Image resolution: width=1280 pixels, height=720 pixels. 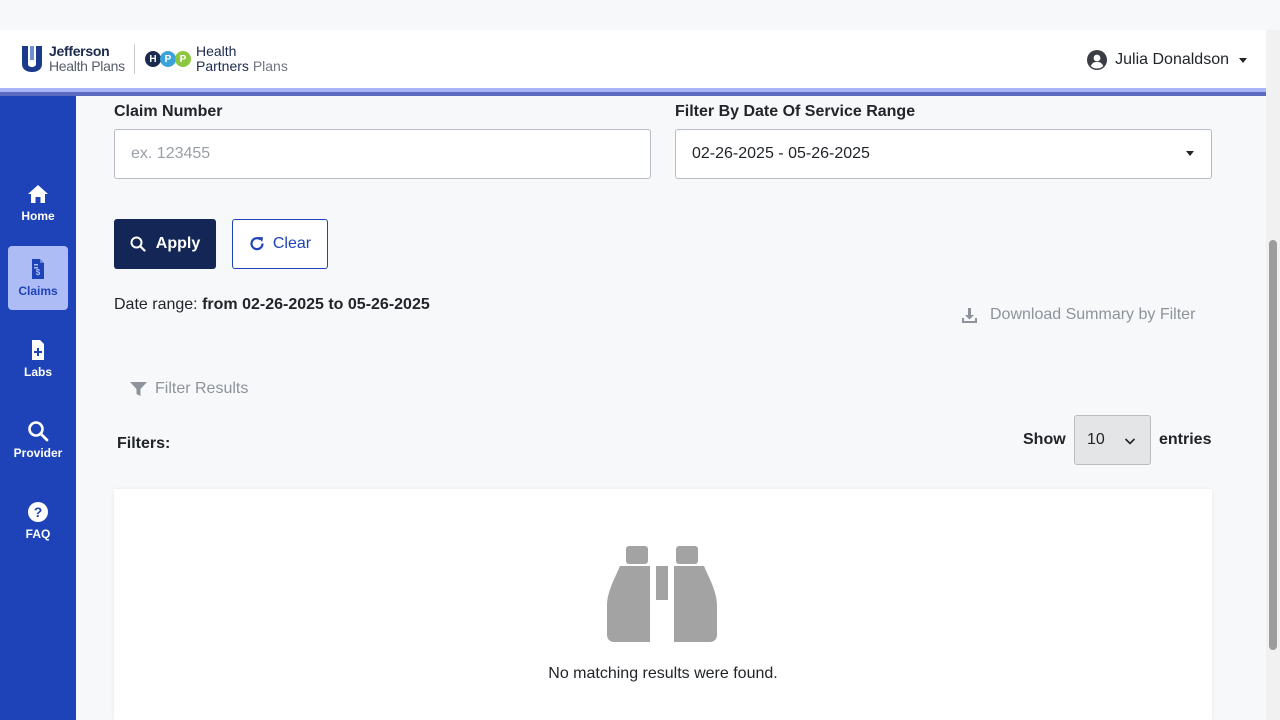 I want to click on jefferson-logo-mark-icon, so click(x=32, y=59).